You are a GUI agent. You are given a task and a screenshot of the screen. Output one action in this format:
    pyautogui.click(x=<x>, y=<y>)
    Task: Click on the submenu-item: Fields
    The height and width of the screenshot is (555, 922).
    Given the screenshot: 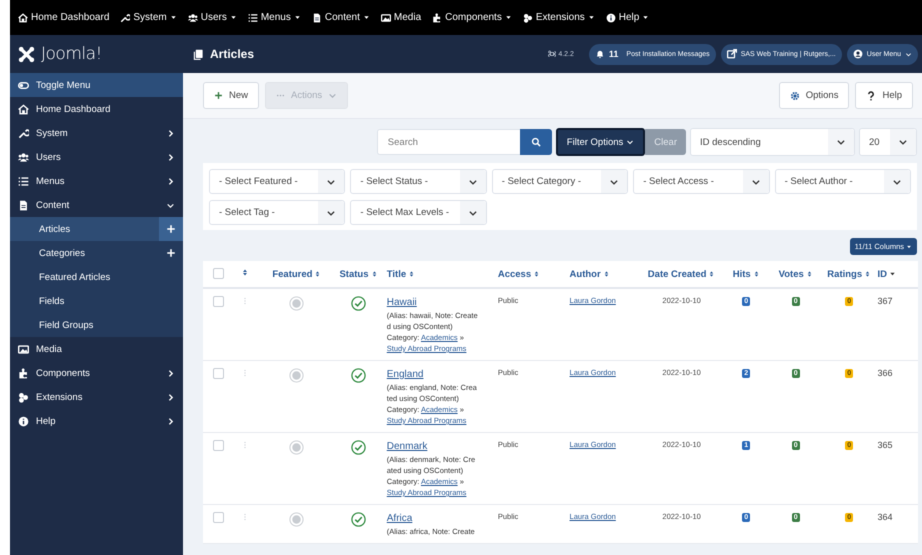 What is the action you would take?
    pyautogui.click(x=96, y=301)
    